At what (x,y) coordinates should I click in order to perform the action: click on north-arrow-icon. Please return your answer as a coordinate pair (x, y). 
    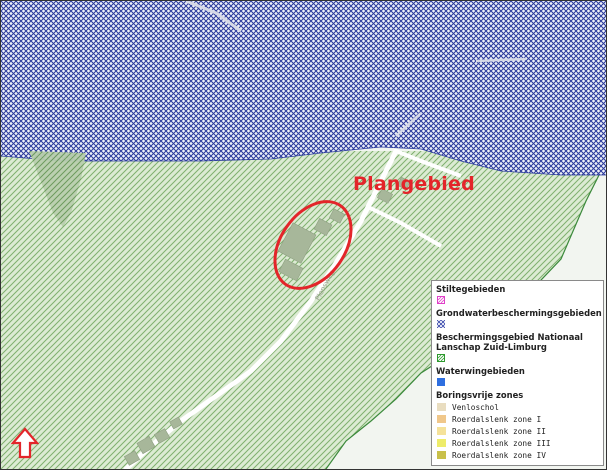
    Looking at the image, I should click on (25, 443).